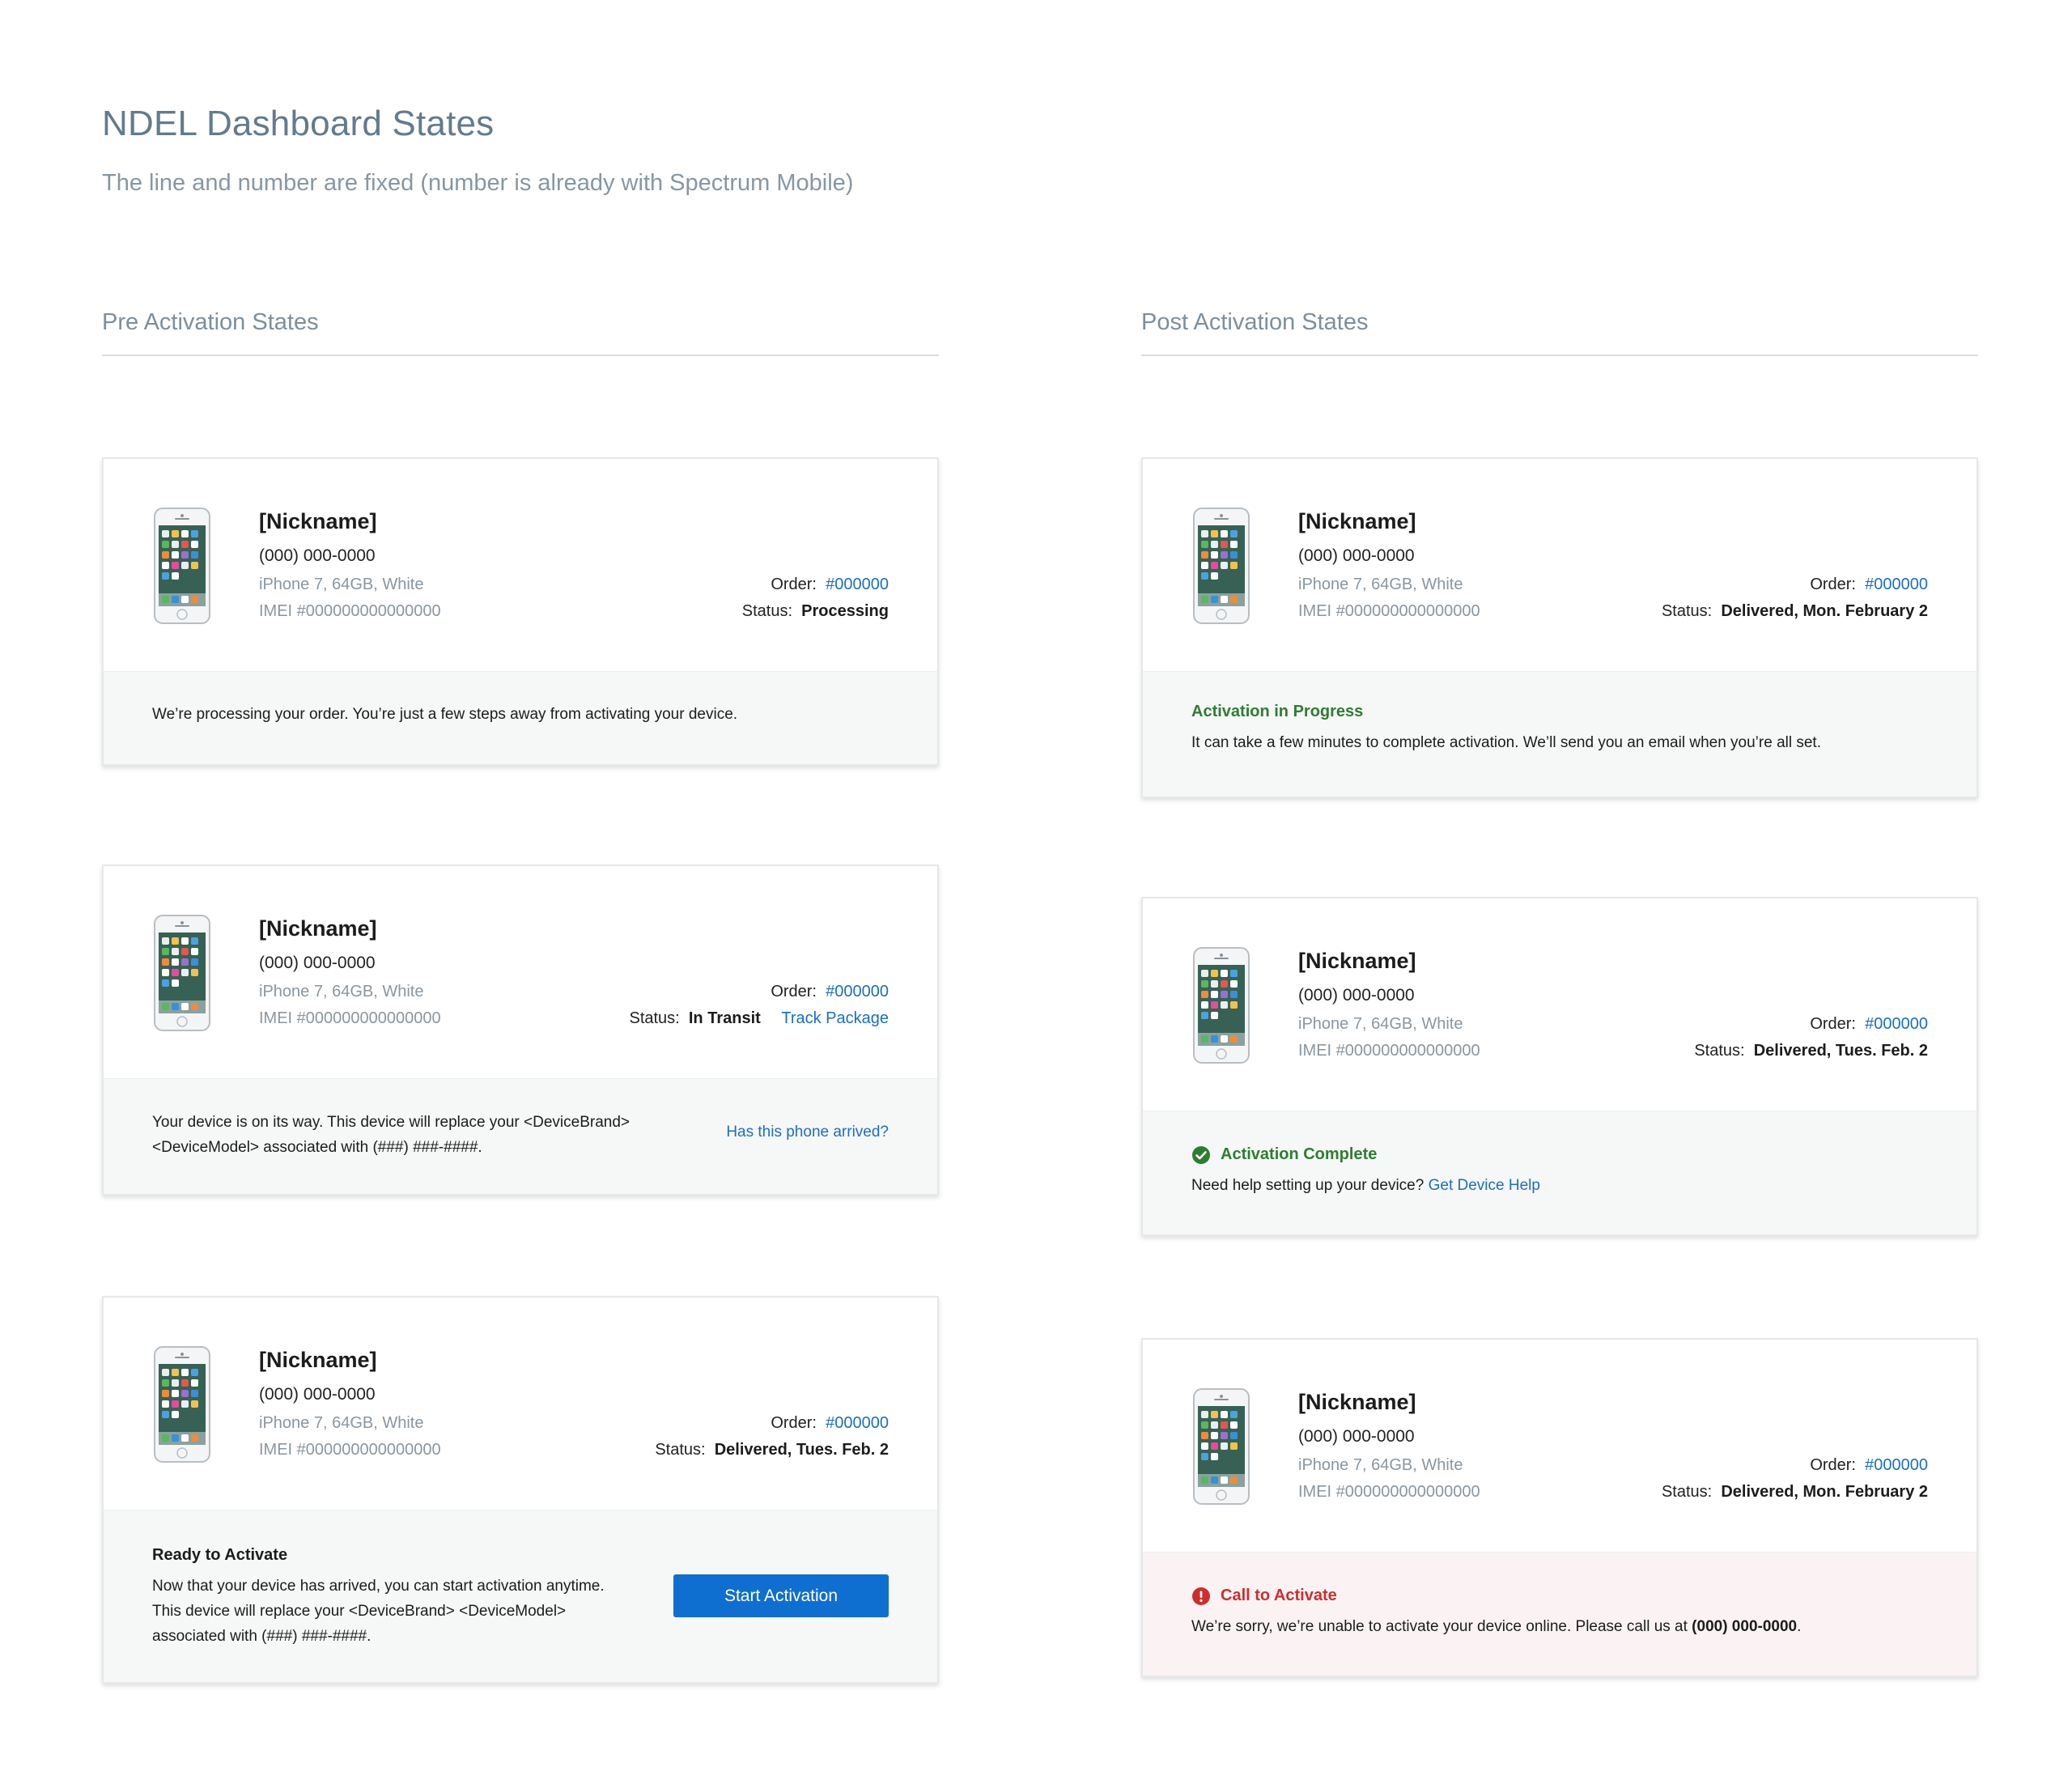 The image size is (2072, 1780). What do you see at coordinates (1799, 1626) in the screenshot?
I see `state-message-end: .` at bounding box center [1799, 1626].